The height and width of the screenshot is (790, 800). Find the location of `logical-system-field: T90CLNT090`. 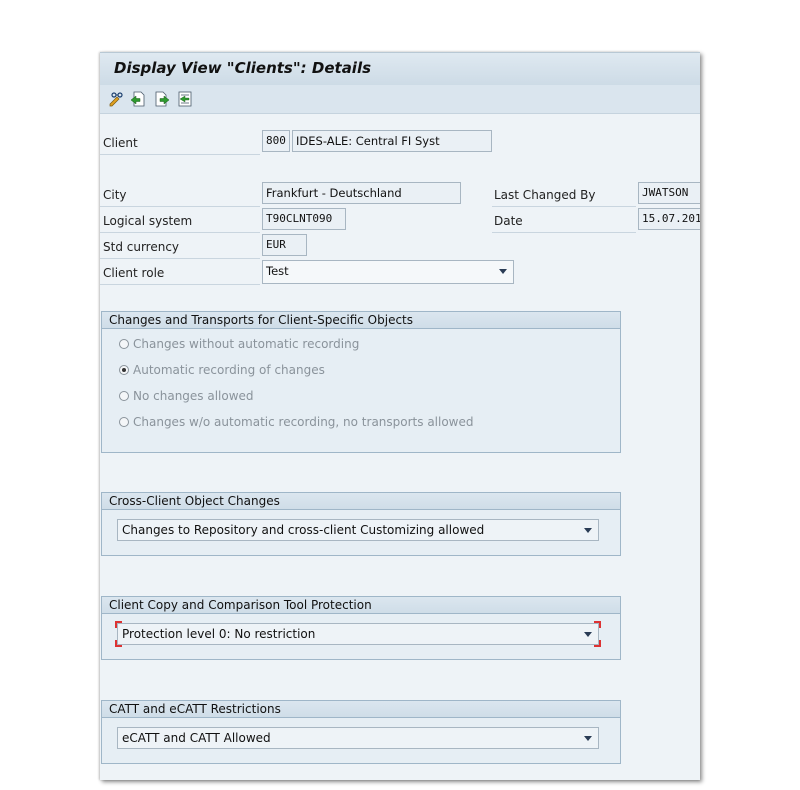

logical-system-field: T90CLNT090 is located at coordinates (304, 219).